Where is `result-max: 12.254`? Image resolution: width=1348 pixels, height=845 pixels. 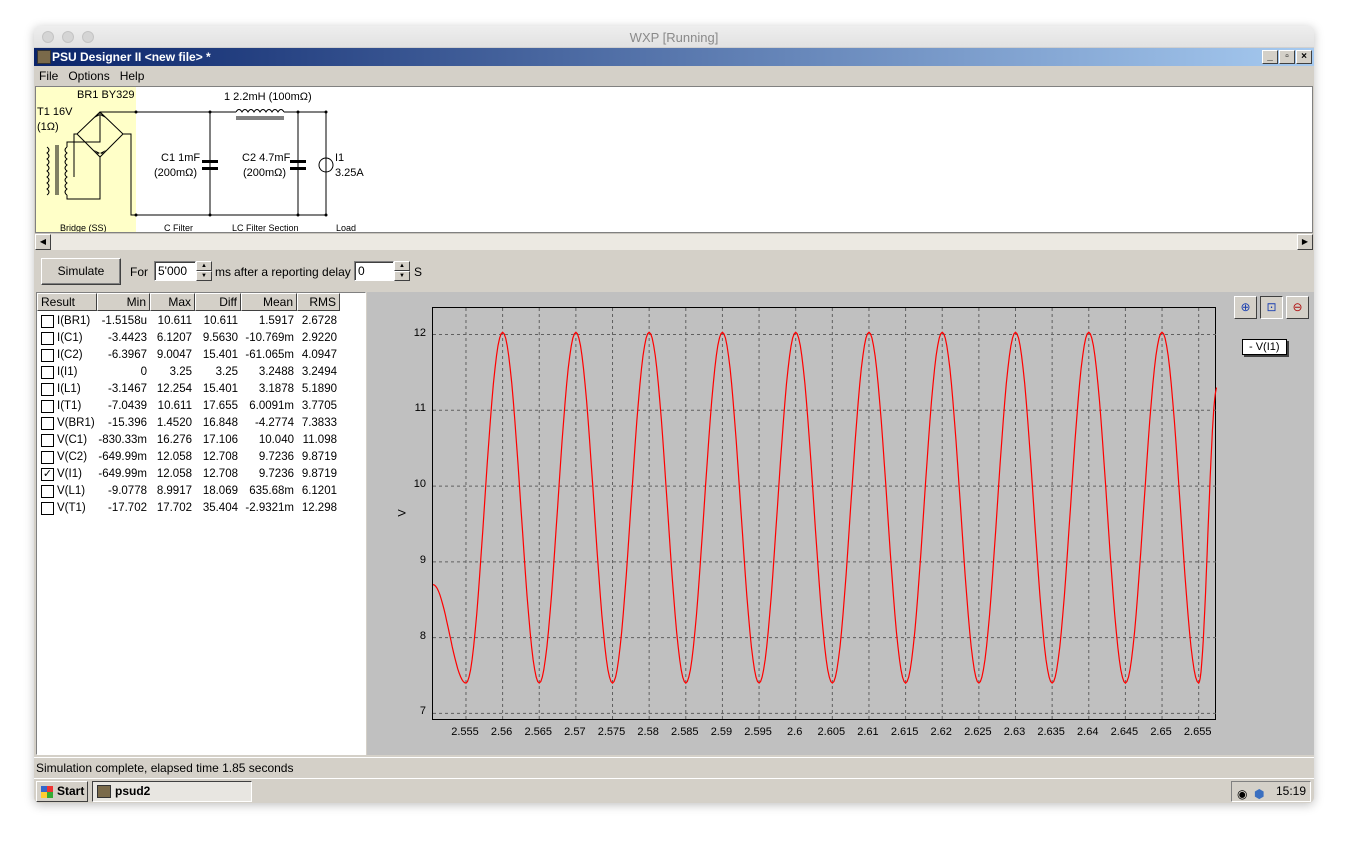
result-max: 12.254 is located at coordinates (174, 389).